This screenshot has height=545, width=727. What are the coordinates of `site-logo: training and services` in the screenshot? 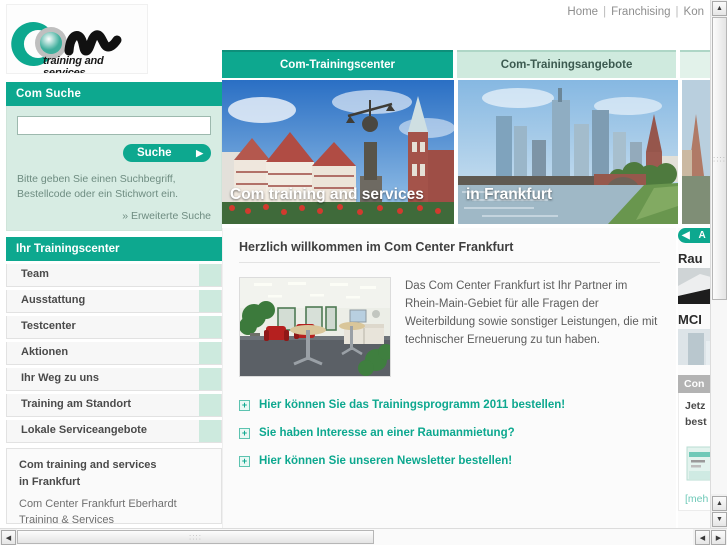 It's located at (77, 39).